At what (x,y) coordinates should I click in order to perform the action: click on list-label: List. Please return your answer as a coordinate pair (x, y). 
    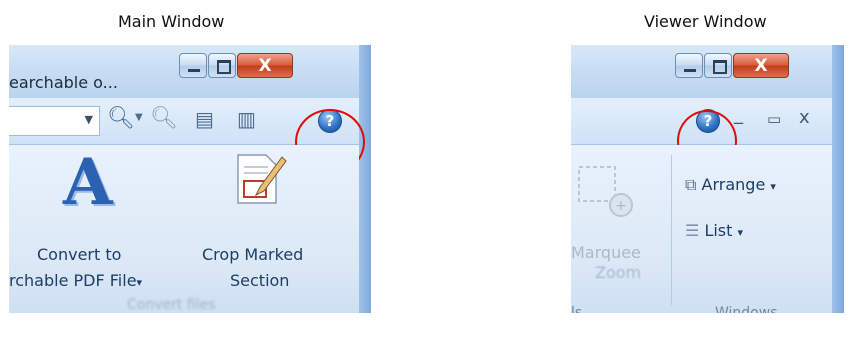
    Looking at the image, I should click on (718, 230).